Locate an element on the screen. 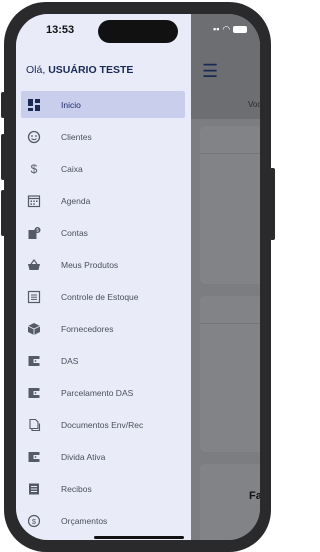  menu-item-label: Clientes is located at coordinates (76, 136).